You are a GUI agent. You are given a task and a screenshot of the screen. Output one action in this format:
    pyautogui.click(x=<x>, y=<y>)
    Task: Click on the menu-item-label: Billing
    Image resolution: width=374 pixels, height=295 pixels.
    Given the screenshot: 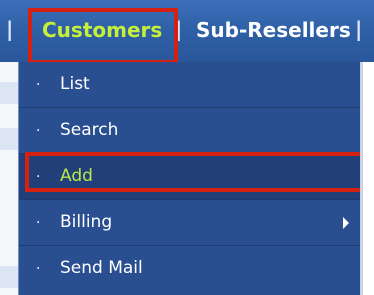 What is the action you would take?
    pyautogui.click(x=86, y=222)
    